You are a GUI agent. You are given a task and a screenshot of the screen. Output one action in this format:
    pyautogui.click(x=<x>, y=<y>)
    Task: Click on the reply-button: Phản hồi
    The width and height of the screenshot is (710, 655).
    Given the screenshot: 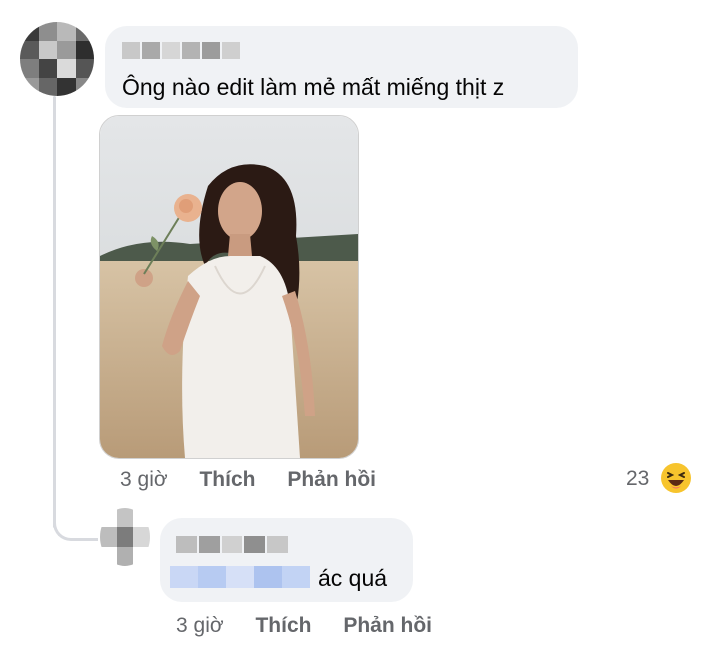 What is the action you would take?
    pyautogui.click(x=331, y=479)
    